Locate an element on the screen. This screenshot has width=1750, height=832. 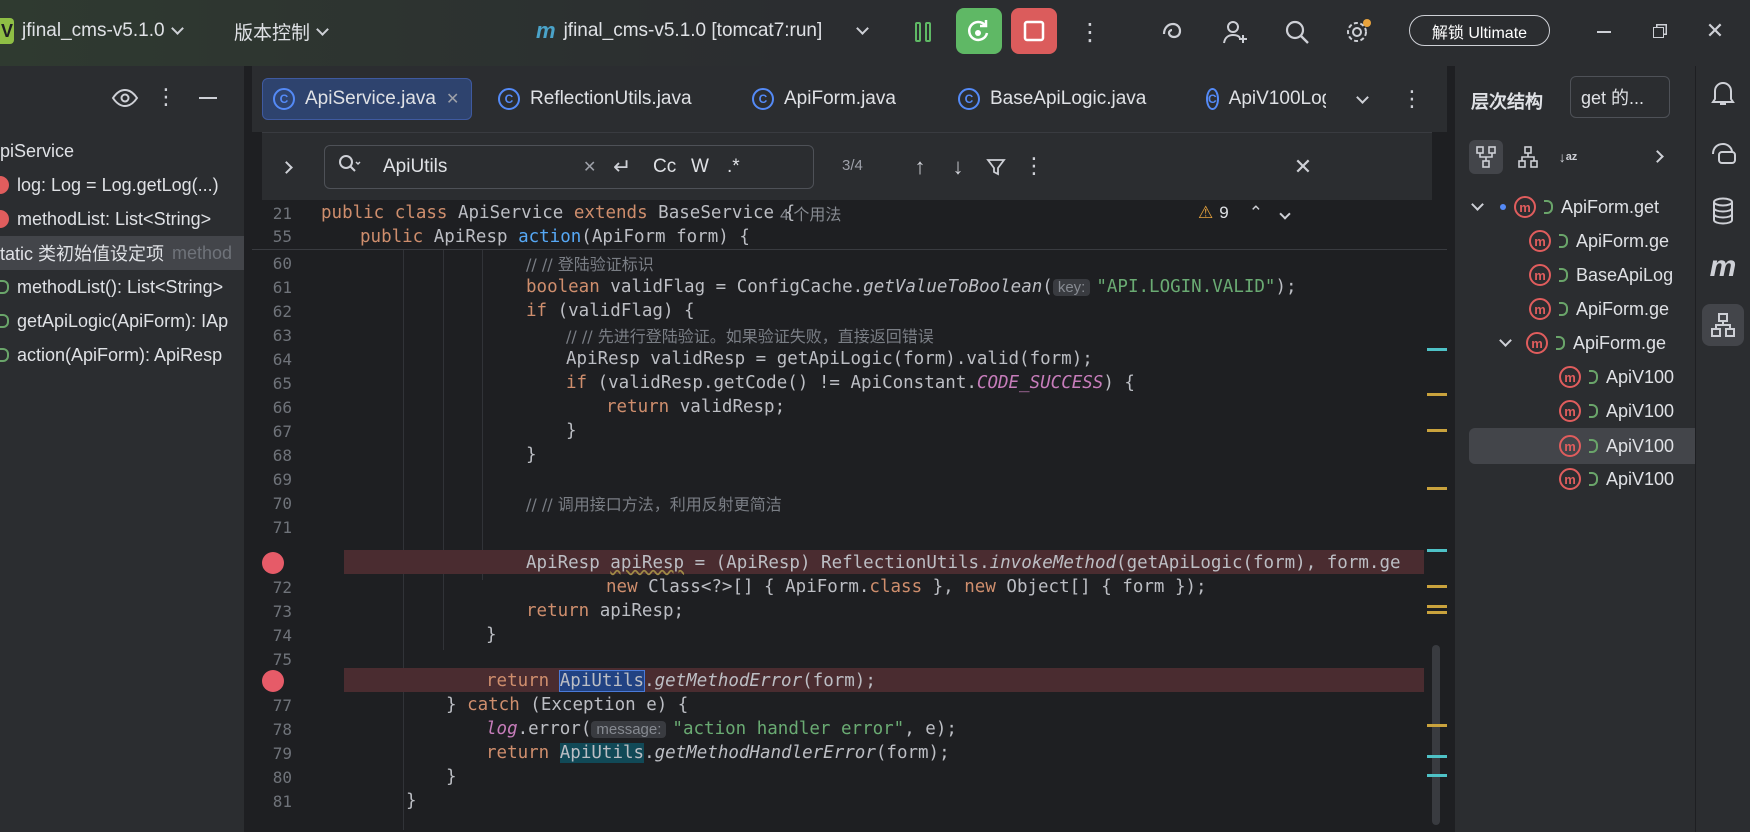
tab-apiservice: C ApiService.java ✕ is located at coordinates (367, 99).